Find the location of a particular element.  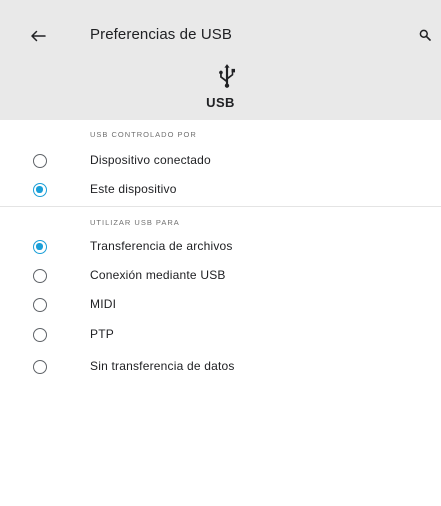

radio-option-connected-device: Dispositivo conectado is located at coordinates (220, 160).